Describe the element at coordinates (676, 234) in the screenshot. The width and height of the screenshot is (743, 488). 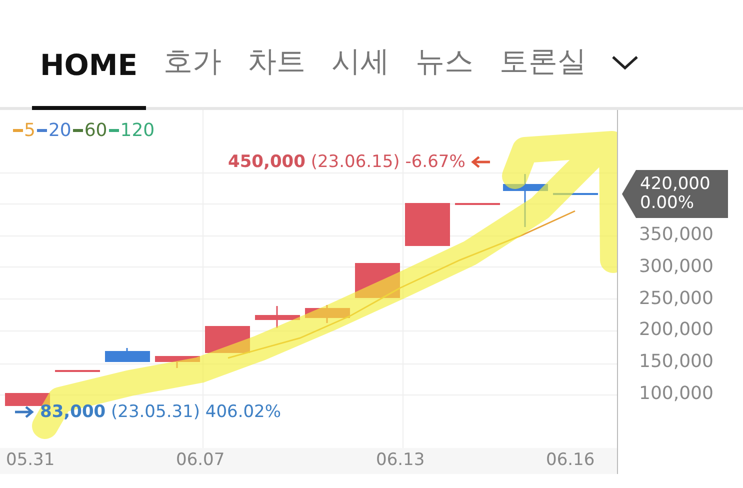
I see `price-axis-label: 350,000` at that location.